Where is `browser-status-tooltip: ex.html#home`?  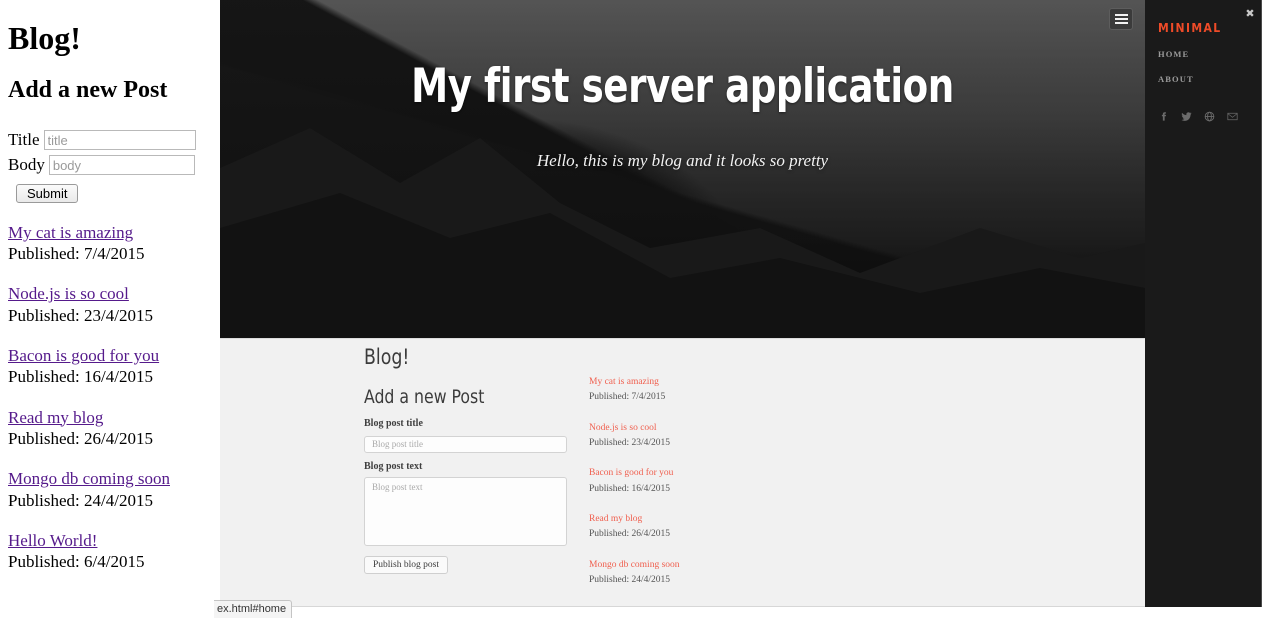
browser-status-tooltip: ex.html#home is located at coordinates (253, 609).